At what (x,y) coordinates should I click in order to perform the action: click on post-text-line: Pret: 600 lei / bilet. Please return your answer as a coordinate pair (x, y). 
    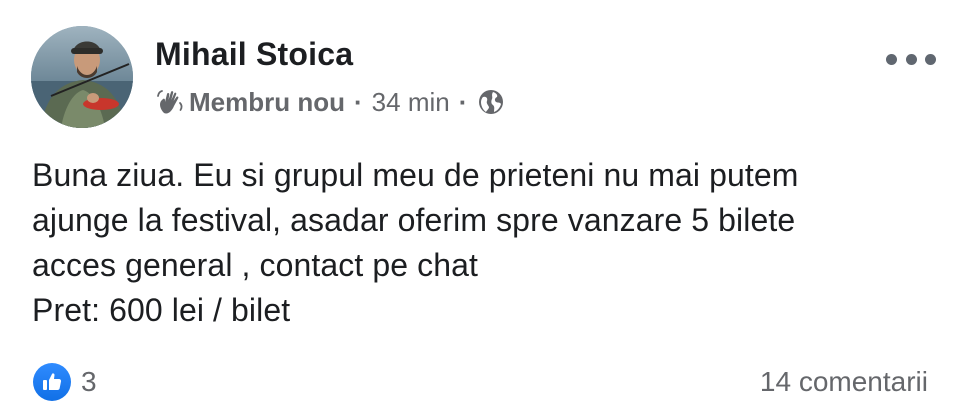
    Looking at the image, I should click on (161, 310).